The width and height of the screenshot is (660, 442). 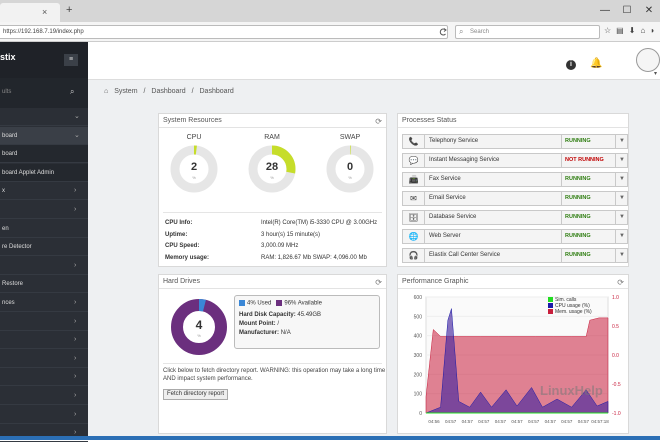 What do you see at coordinates (44, 117) in the screenshot?
I see `sidebar-item: ⌄` at bounding box center [44, 117].